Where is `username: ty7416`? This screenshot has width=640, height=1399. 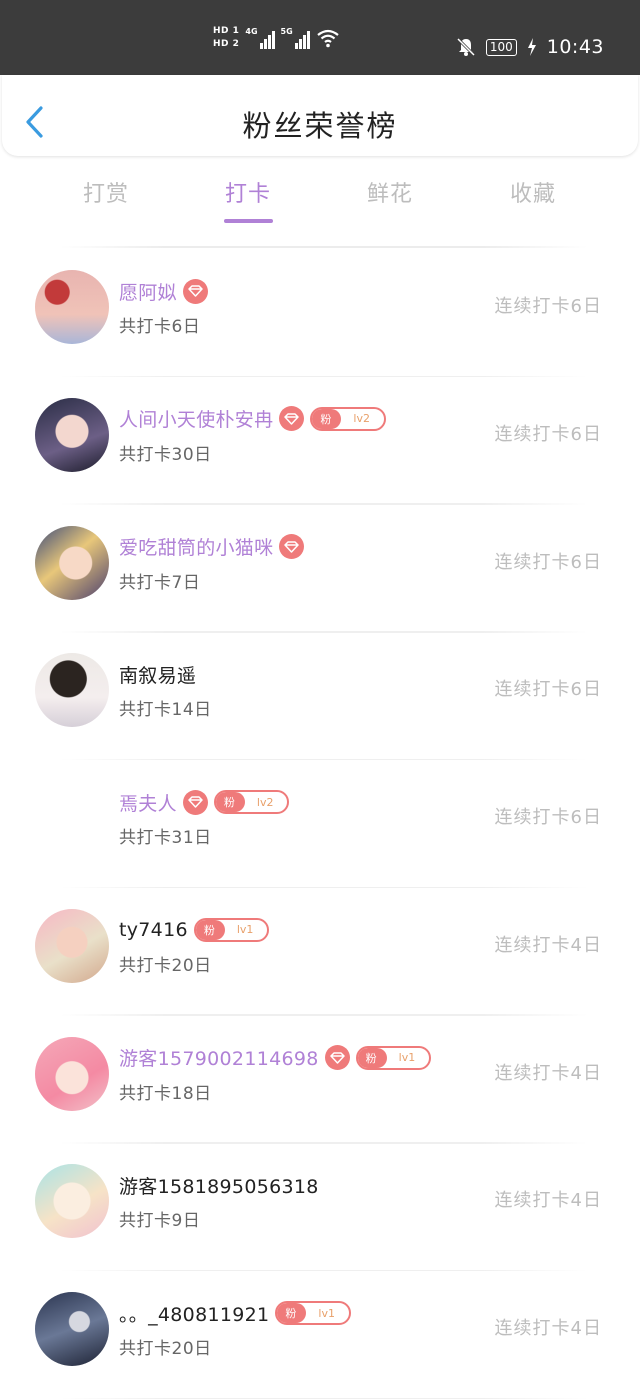
username: ty7416 is located at coordinates (153, 930).